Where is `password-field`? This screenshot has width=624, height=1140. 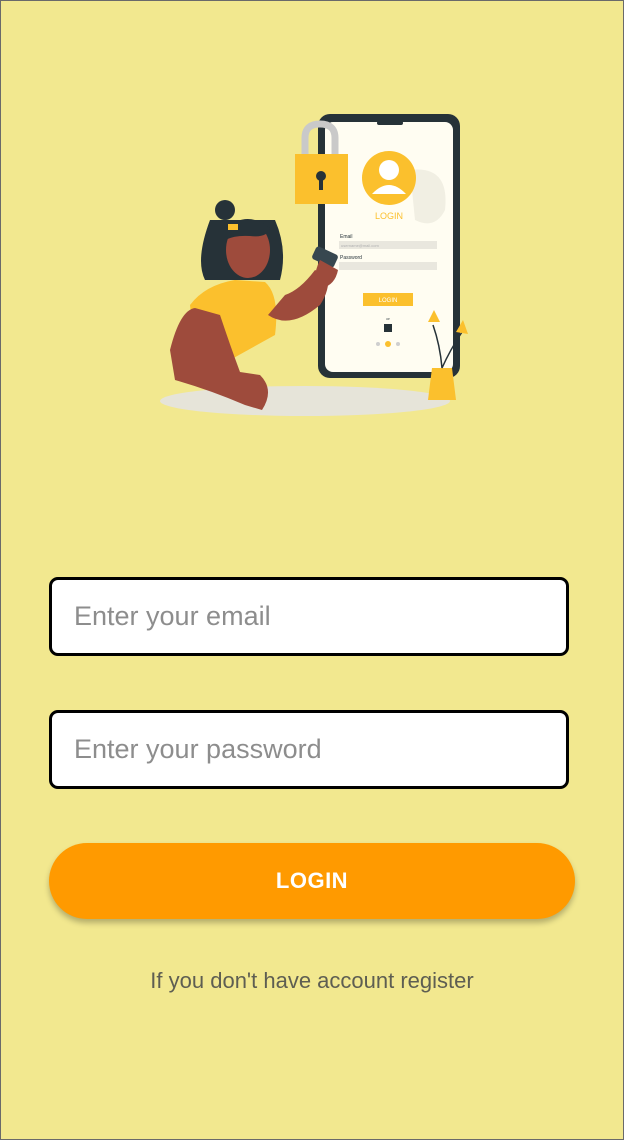
password-field is located at coordinates (309, 749).